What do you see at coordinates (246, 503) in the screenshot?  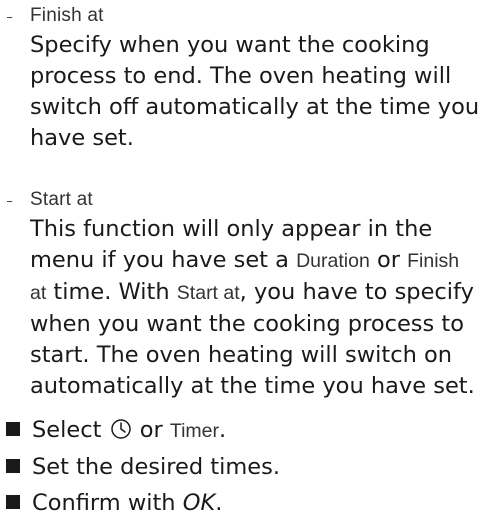 I see `step-confirm: Confirm with OK.` at bounding box center [246, 503].